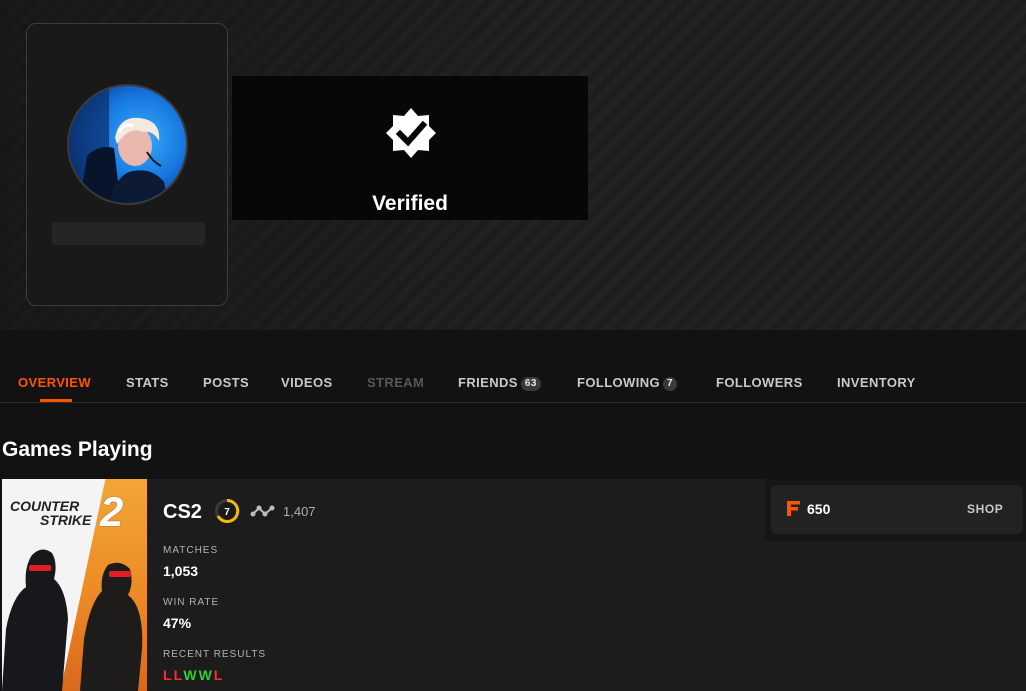 Image resolution: width=1026 pixels, height=691 pixels. What do you see at coordinates (74, 585) in the screenshot?
I see `game-cover: COUNTER STRIKE 2` at bounding box center [74, 585].